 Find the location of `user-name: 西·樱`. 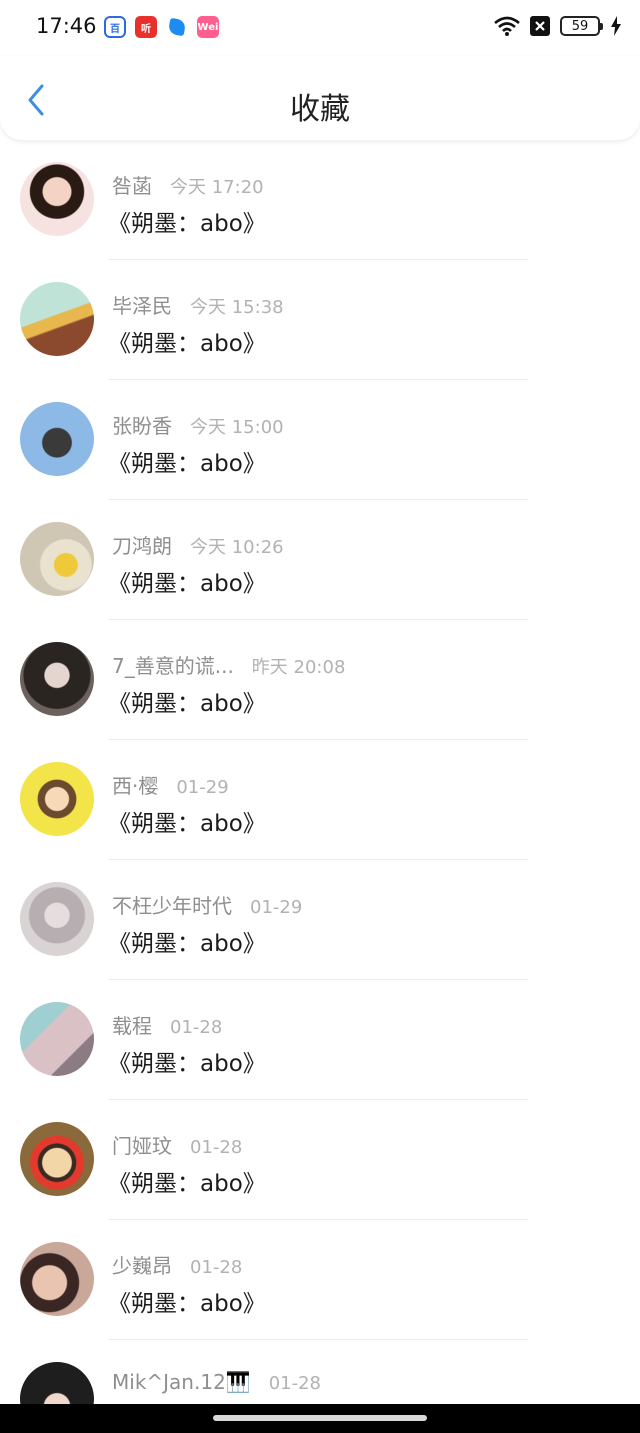

user-name: 西·樱 is located at coordinates (135, 784).